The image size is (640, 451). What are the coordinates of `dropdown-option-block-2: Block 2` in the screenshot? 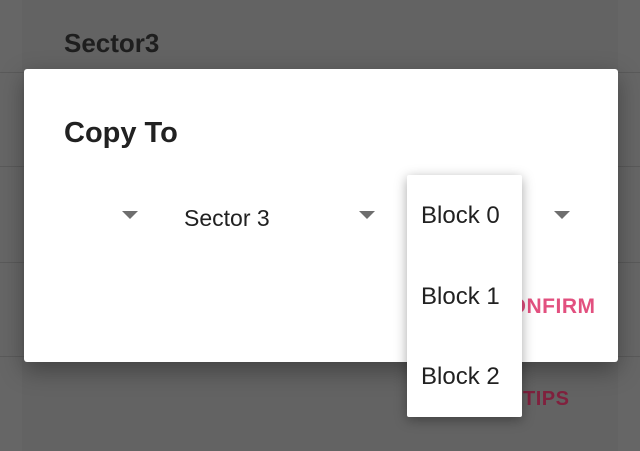 It's located at (464, 377).